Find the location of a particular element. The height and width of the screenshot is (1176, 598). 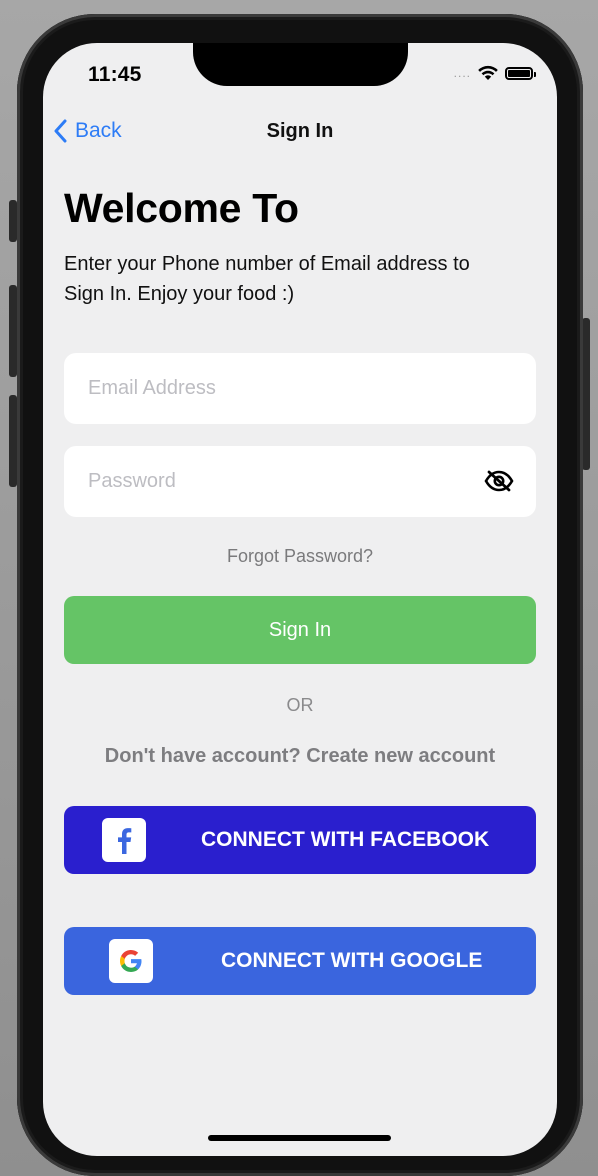

connect-google-button: CONNECT WITH GOOGLE is located at coordinates (300, 961).